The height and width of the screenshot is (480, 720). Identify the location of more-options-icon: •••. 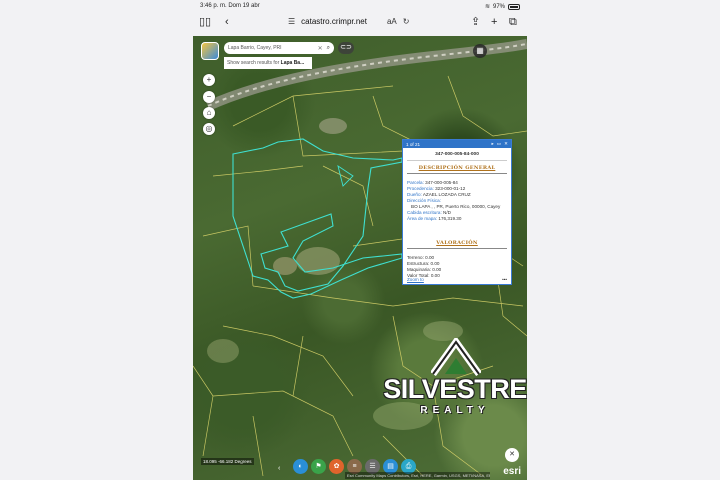
(504, 279).